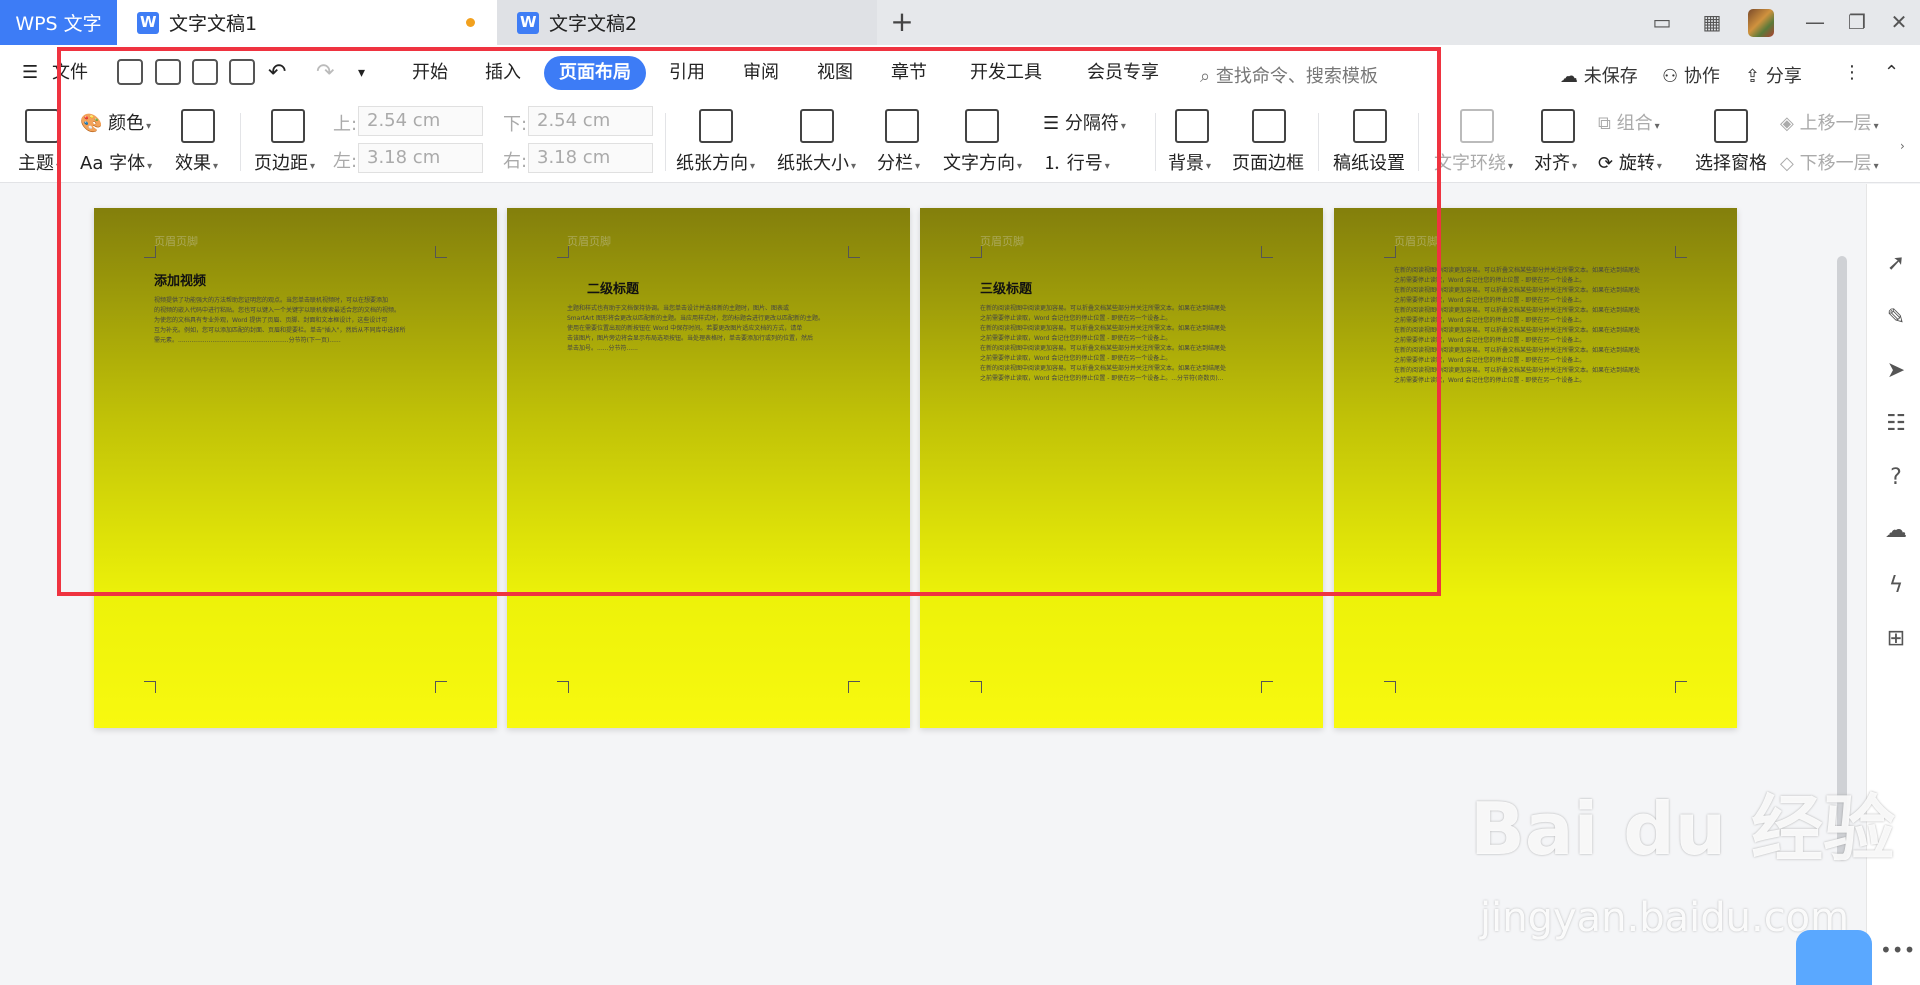  I want to click on user-icon: ⚇, so click(1670, 76).